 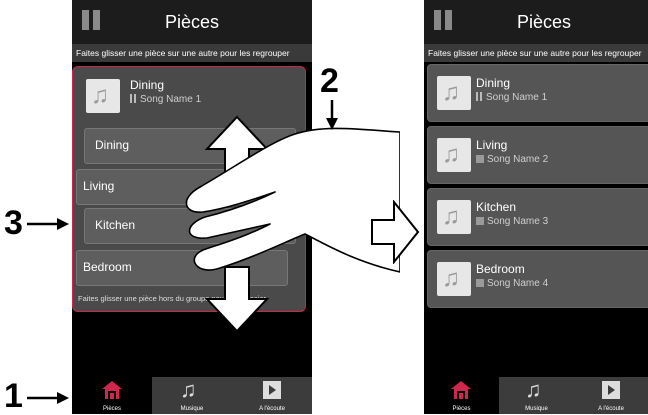 I want to click on room-song: Song Name 1, so click(x=511, y=97).